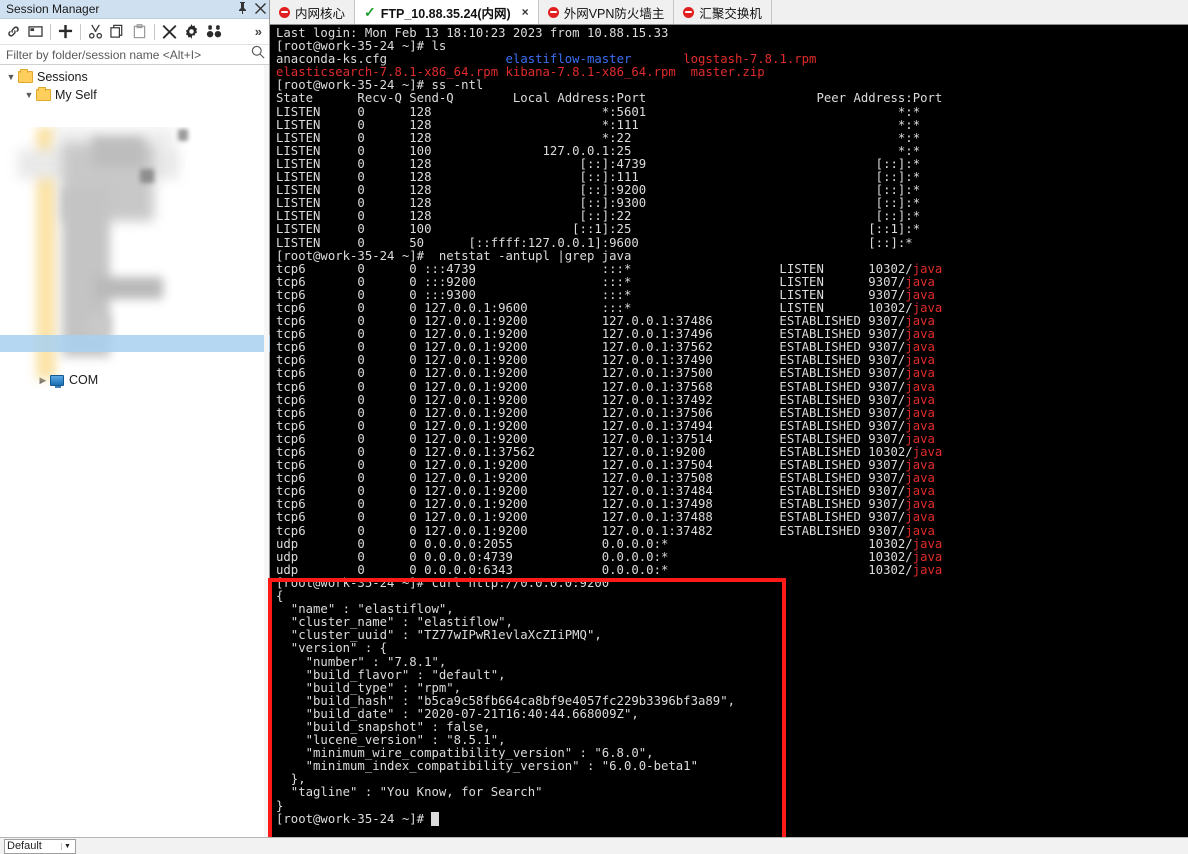 The width and height of the screenshot is (1188, 854). Describe the element at coordinates (320, 13) in the screenshot. I see `tab-label: 内网核心` at that location.